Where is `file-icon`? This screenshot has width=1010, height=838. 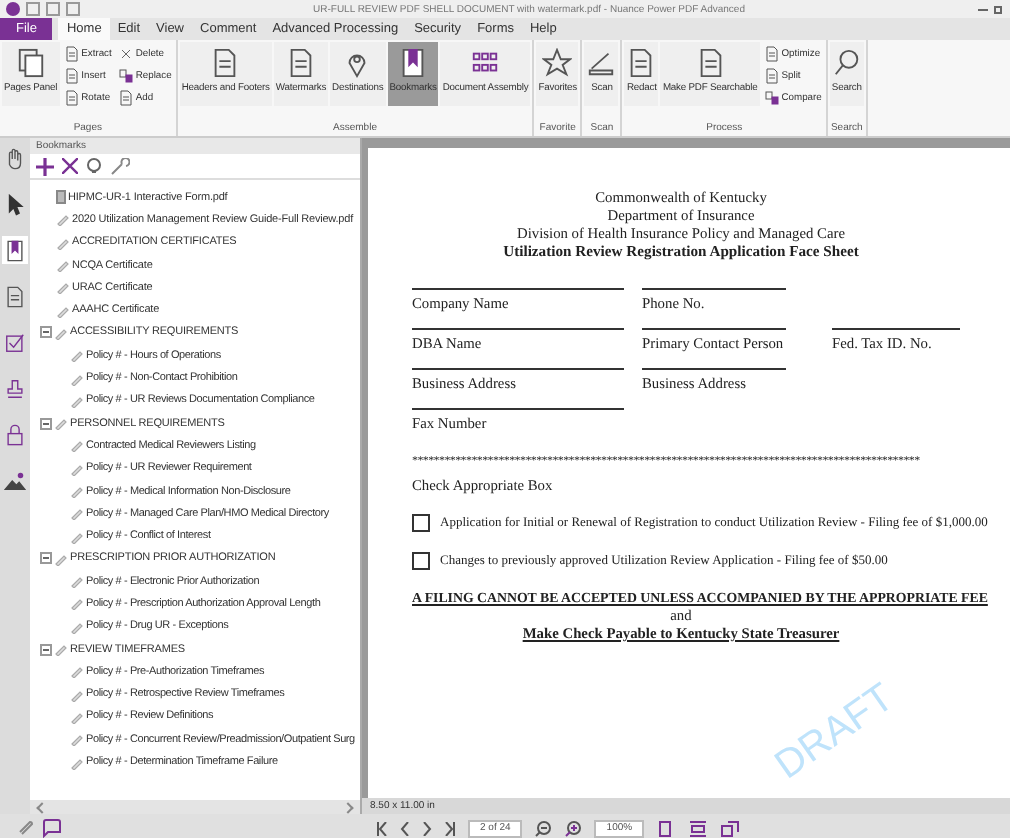
file-icon is located at coordinates (61, 197).